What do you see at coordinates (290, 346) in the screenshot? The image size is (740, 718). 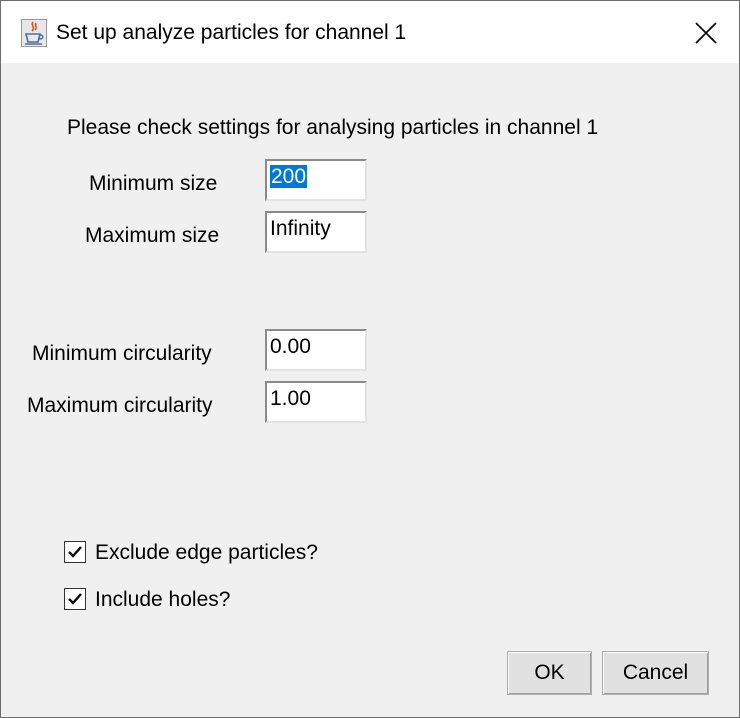 I see `min-circularity-value: 0.00` at bounding box center [290, 346].